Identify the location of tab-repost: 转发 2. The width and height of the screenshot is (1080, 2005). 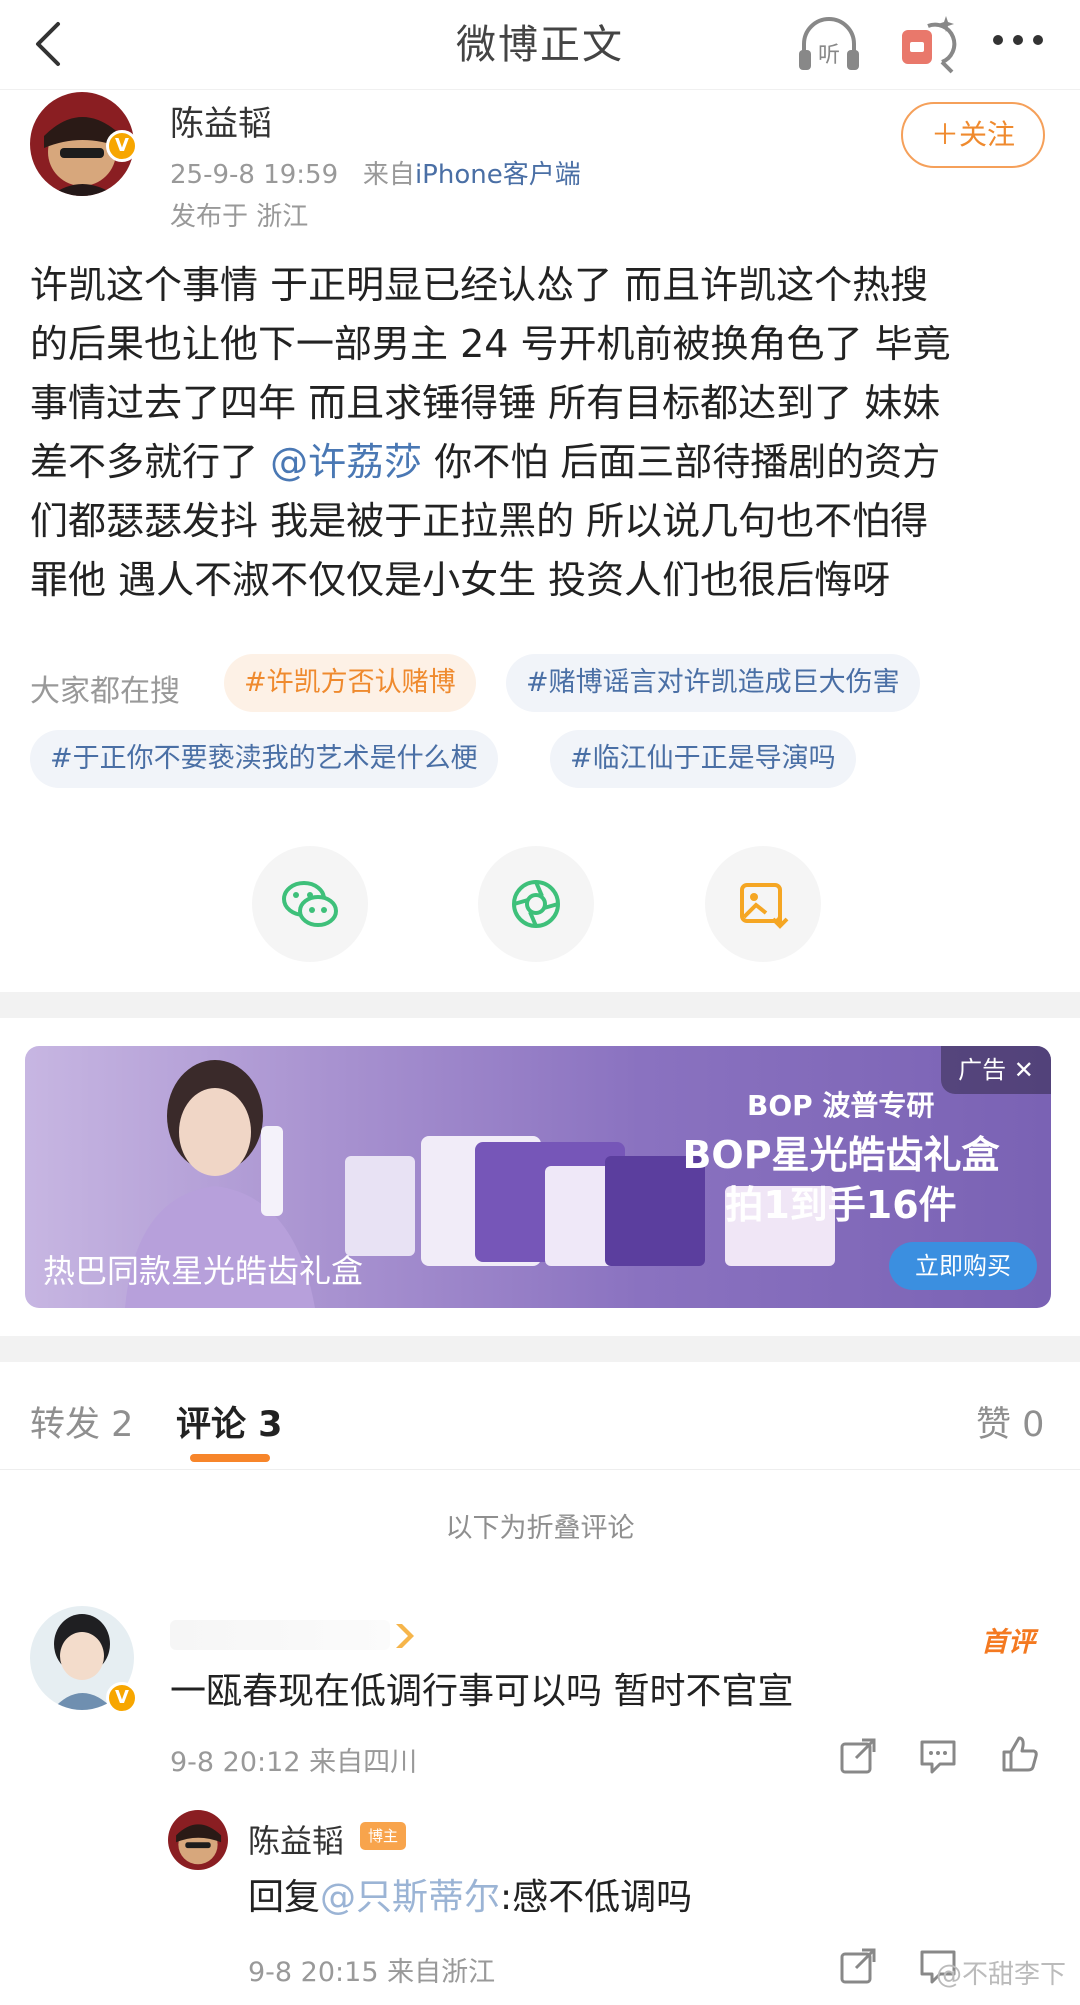
(81, 1421).